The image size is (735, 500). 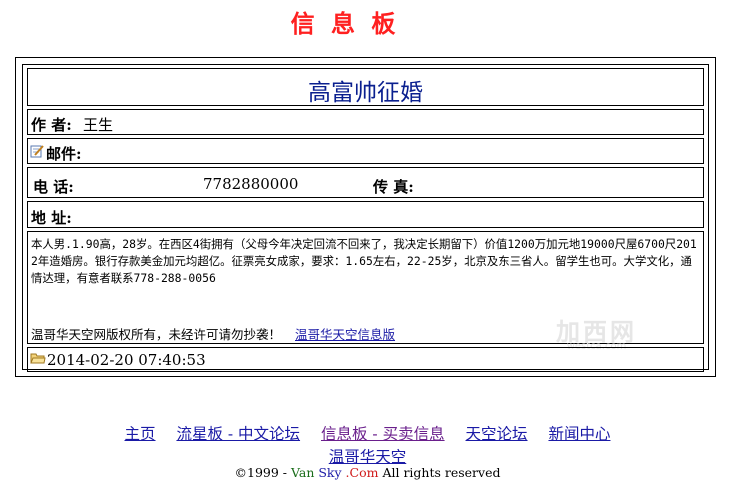 I want to click on nav-forum-link: 流星板 - 中文论坛, so click(x=238, y=434).